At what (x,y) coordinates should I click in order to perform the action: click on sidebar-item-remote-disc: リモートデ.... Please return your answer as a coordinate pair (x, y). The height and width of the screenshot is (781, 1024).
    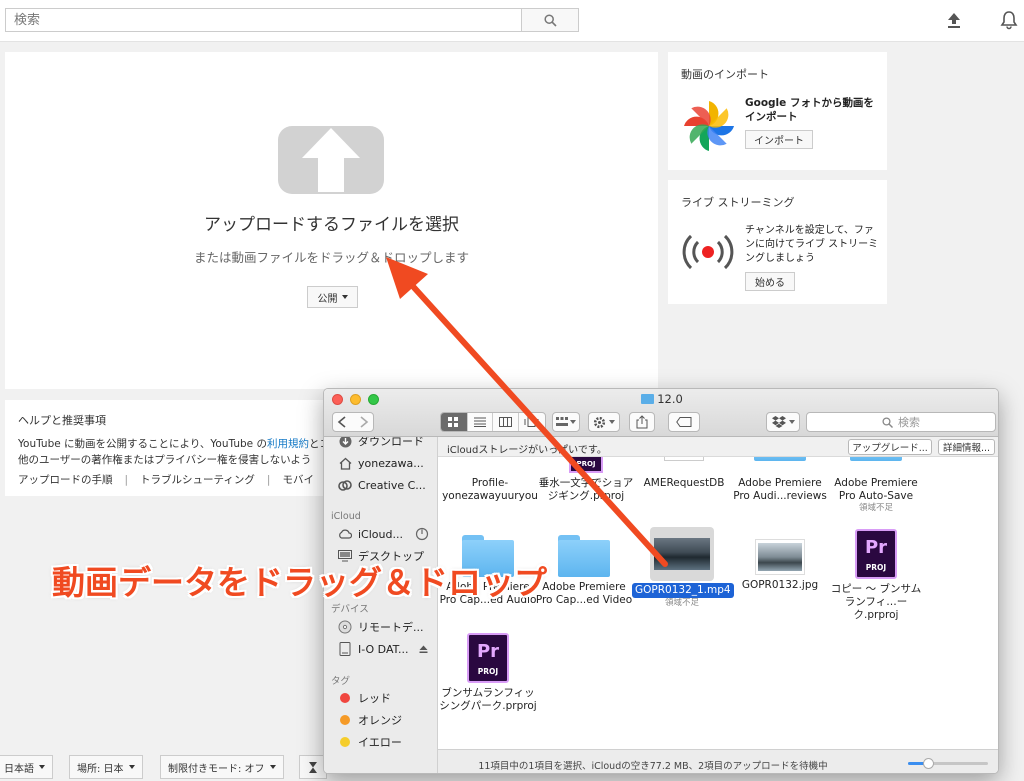
    Looking at the image, I should click on (387, 627).